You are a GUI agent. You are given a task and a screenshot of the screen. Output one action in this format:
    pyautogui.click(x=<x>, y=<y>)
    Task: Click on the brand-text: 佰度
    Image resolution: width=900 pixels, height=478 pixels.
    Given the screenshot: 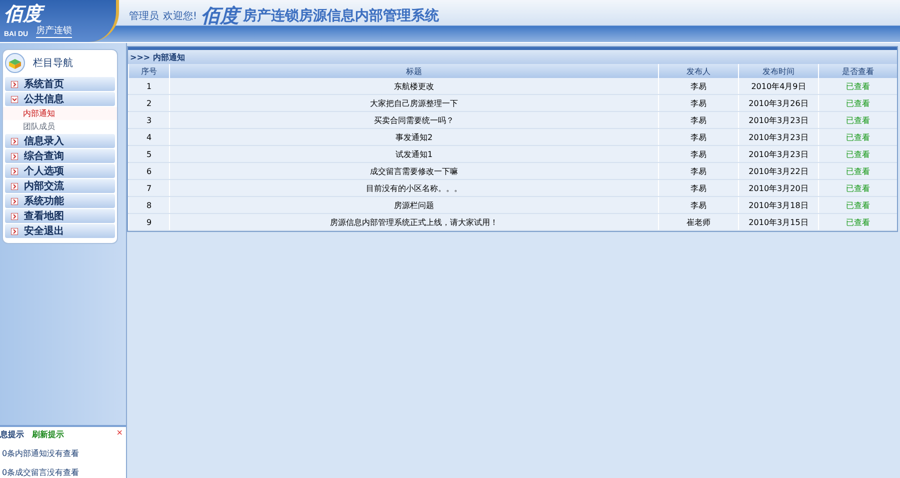 What is the action you would take?
    pyautogui.click(x=220, y=16)
    